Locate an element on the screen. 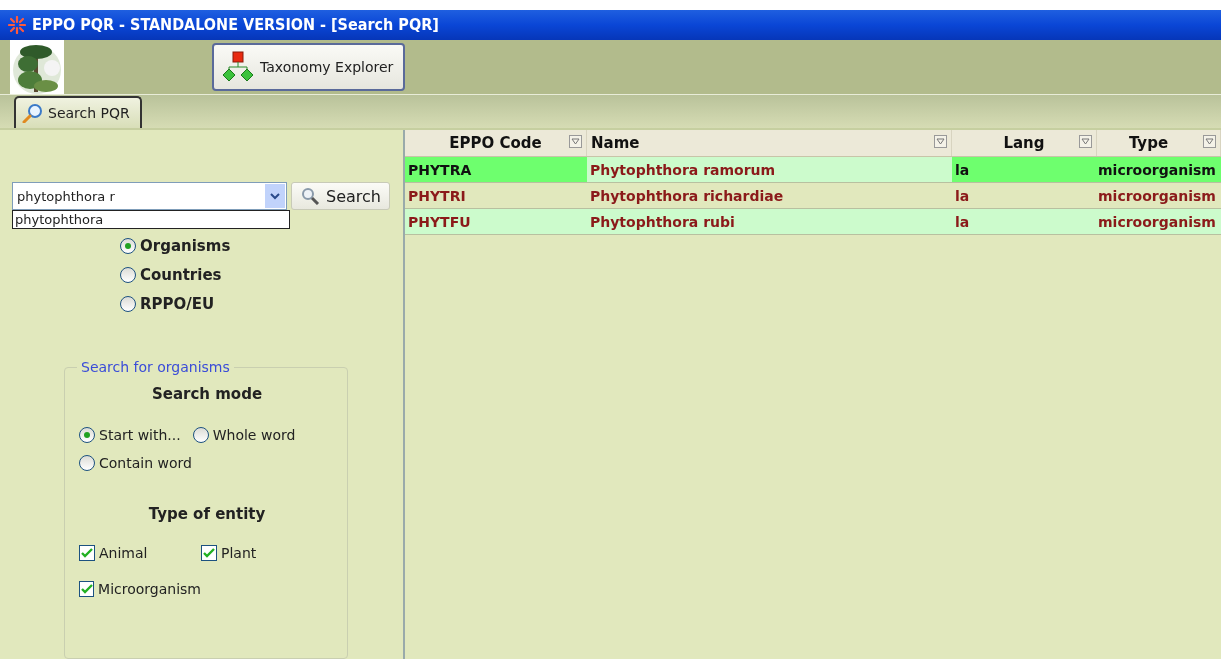 This screenshot has width=1221, height=659. entity-checkbox: Animal is located at coordinates (140, 553).